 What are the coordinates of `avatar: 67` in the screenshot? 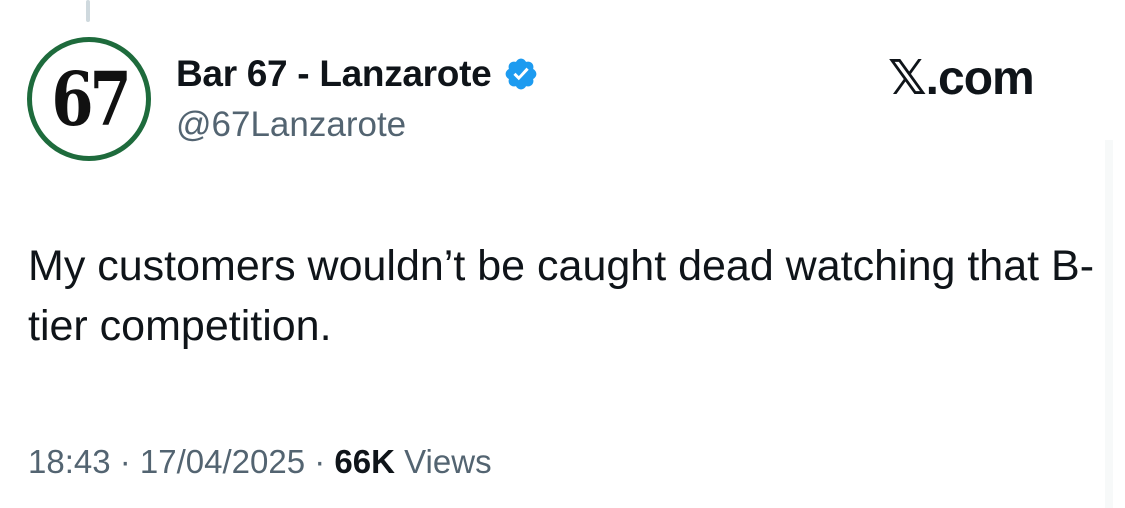 It's located at (89, 99).